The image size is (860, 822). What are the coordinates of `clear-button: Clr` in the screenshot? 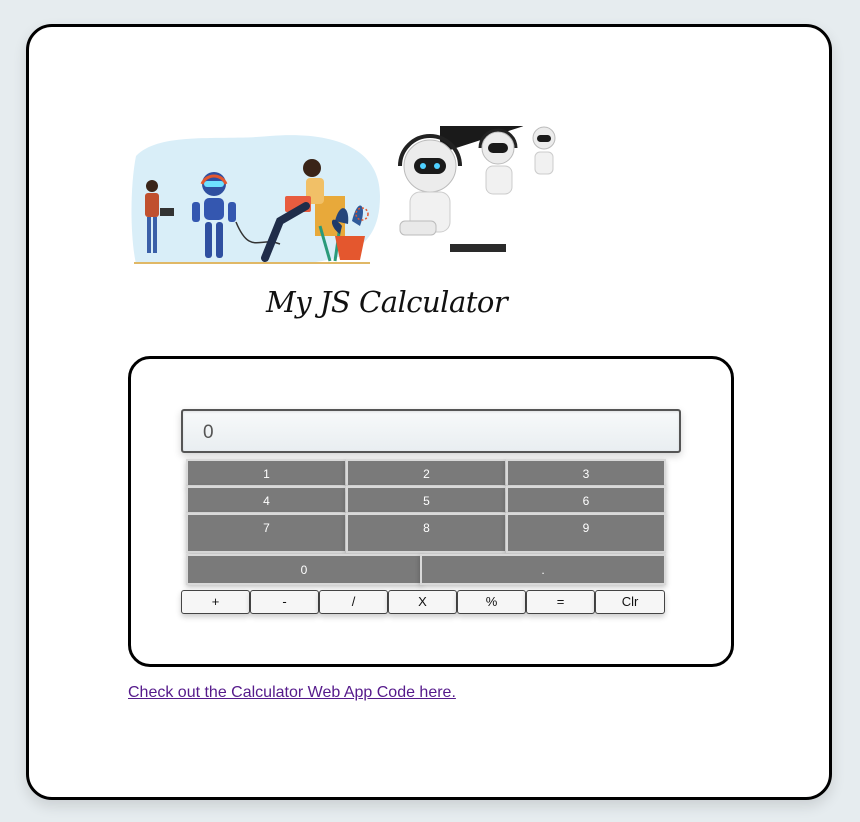 It's located at (630, 602).